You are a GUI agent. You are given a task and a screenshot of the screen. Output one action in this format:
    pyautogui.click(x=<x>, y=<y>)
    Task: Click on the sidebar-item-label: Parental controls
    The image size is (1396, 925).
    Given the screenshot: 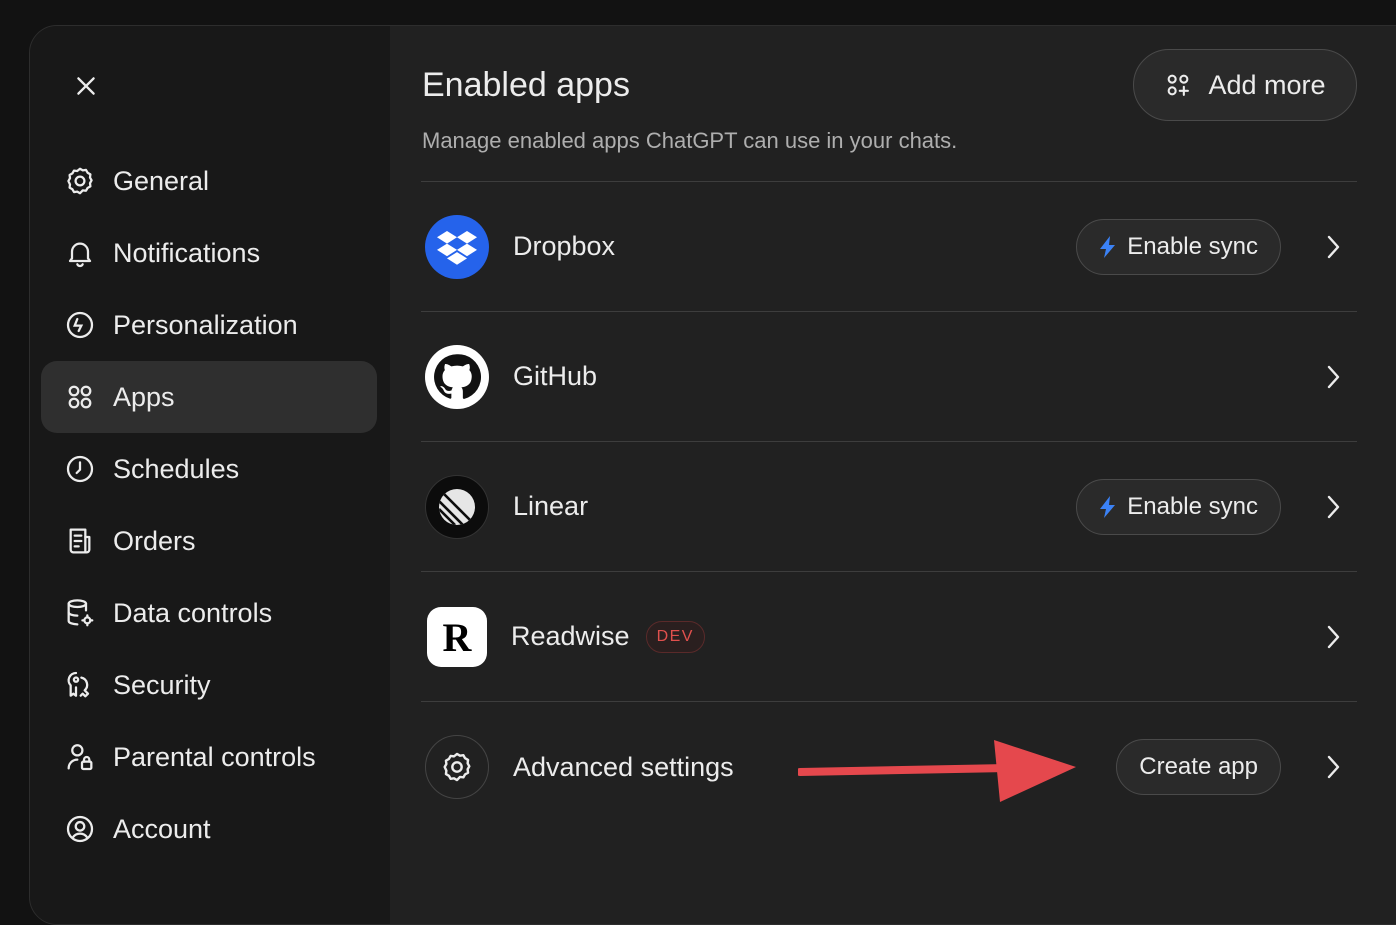 What is the action you would take?
    pyautogui.click(x=214, y=756)
    